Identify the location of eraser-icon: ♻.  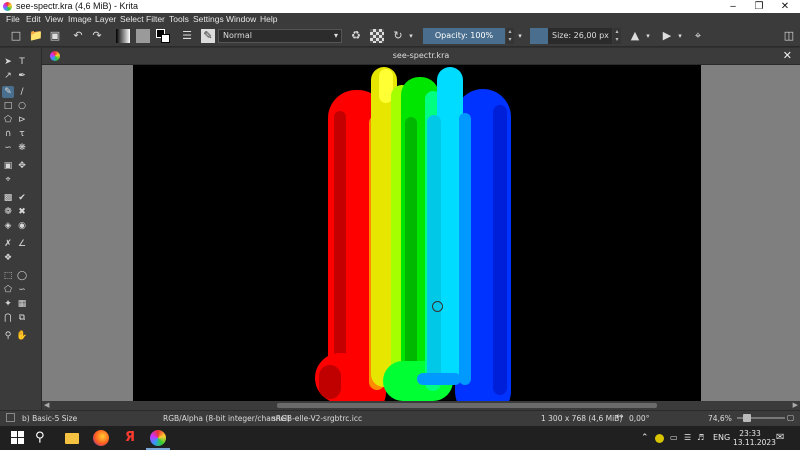
(356, 36).